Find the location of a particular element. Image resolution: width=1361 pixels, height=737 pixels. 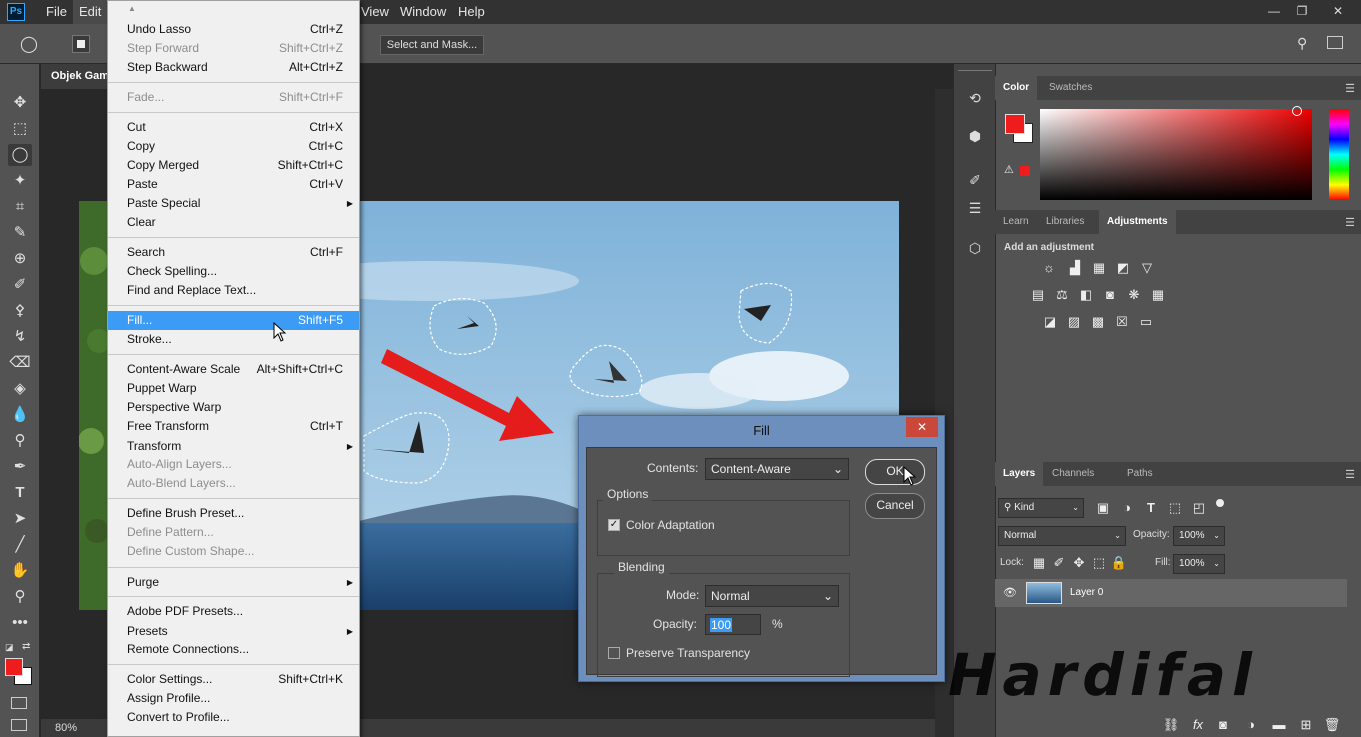

edit-menu-item: Free Transform Ctrl+T is located at coordinates (233, 426).